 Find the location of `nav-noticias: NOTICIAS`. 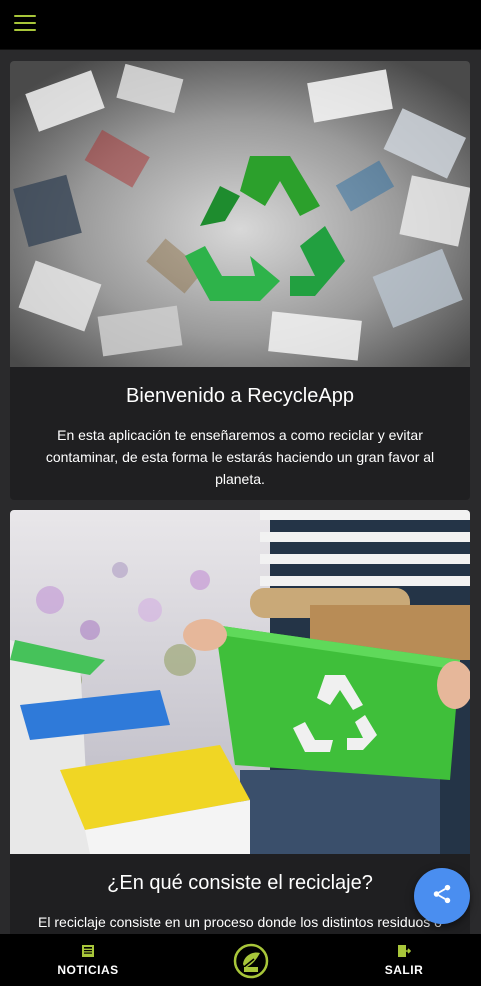

nav-noticias: NOTICIAS is located at coordinates (88, 960).